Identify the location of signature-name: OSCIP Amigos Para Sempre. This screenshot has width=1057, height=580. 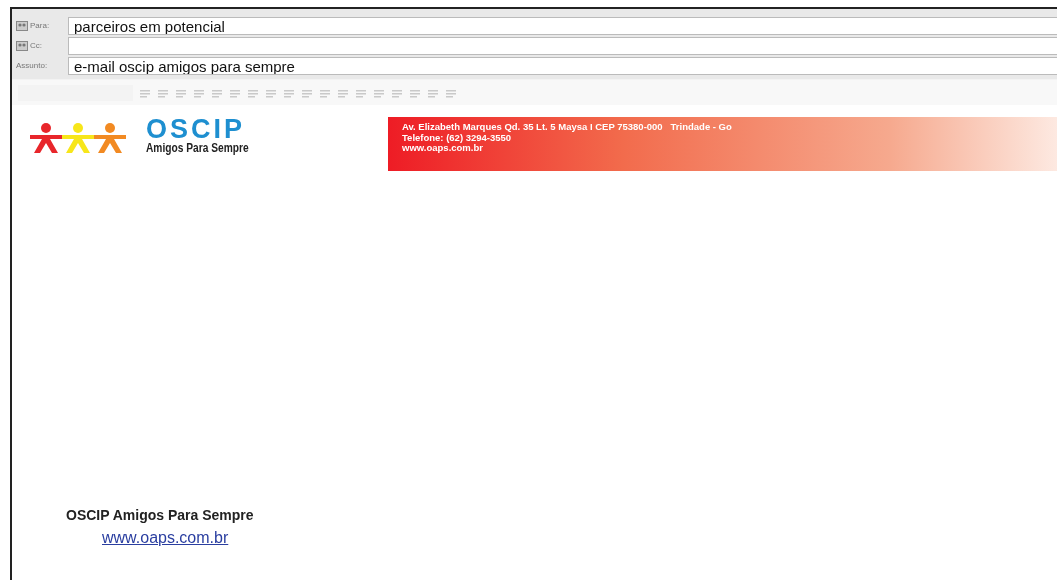
(160, 515).